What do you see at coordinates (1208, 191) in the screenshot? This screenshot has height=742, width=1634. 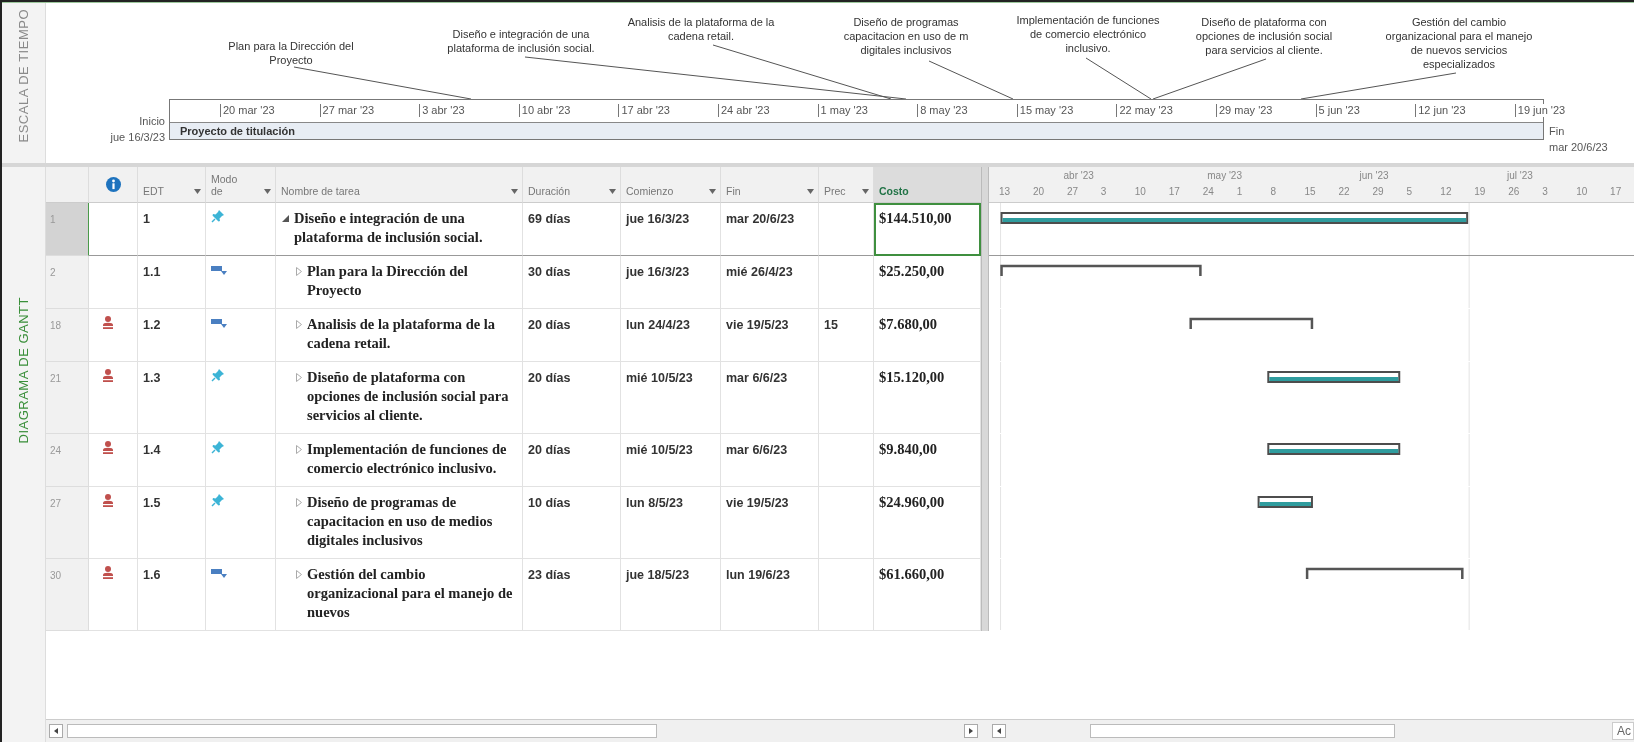 I see `day-label: 24` at bounding box center [1208, 191].